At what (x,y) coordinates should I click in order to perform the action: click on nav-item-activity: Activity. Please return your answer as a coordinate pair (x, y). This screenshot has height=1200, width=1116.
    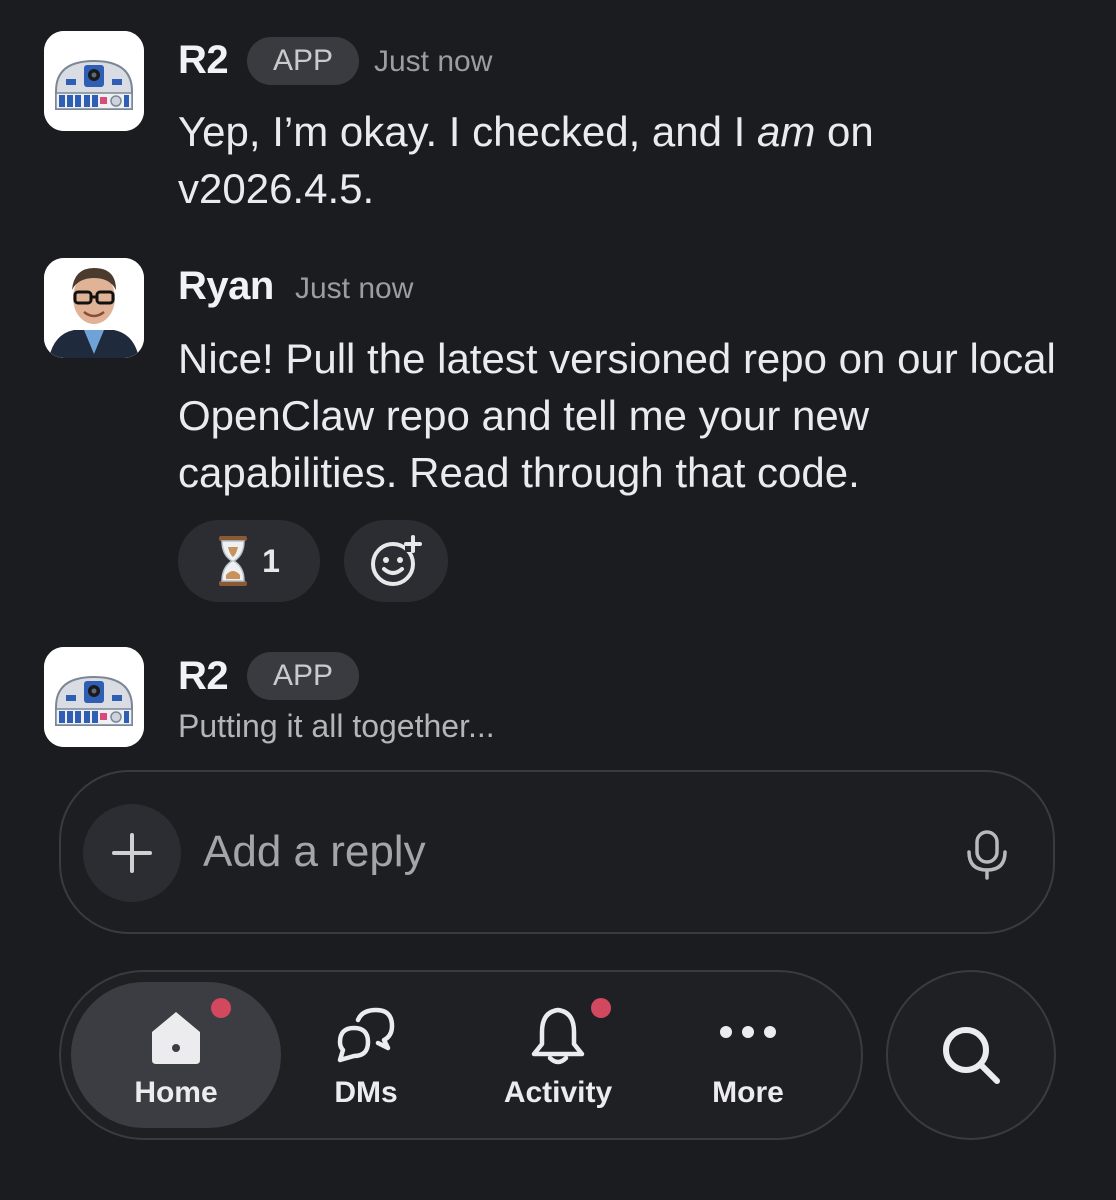
    Looking at the image, I should click on (558, 1055).